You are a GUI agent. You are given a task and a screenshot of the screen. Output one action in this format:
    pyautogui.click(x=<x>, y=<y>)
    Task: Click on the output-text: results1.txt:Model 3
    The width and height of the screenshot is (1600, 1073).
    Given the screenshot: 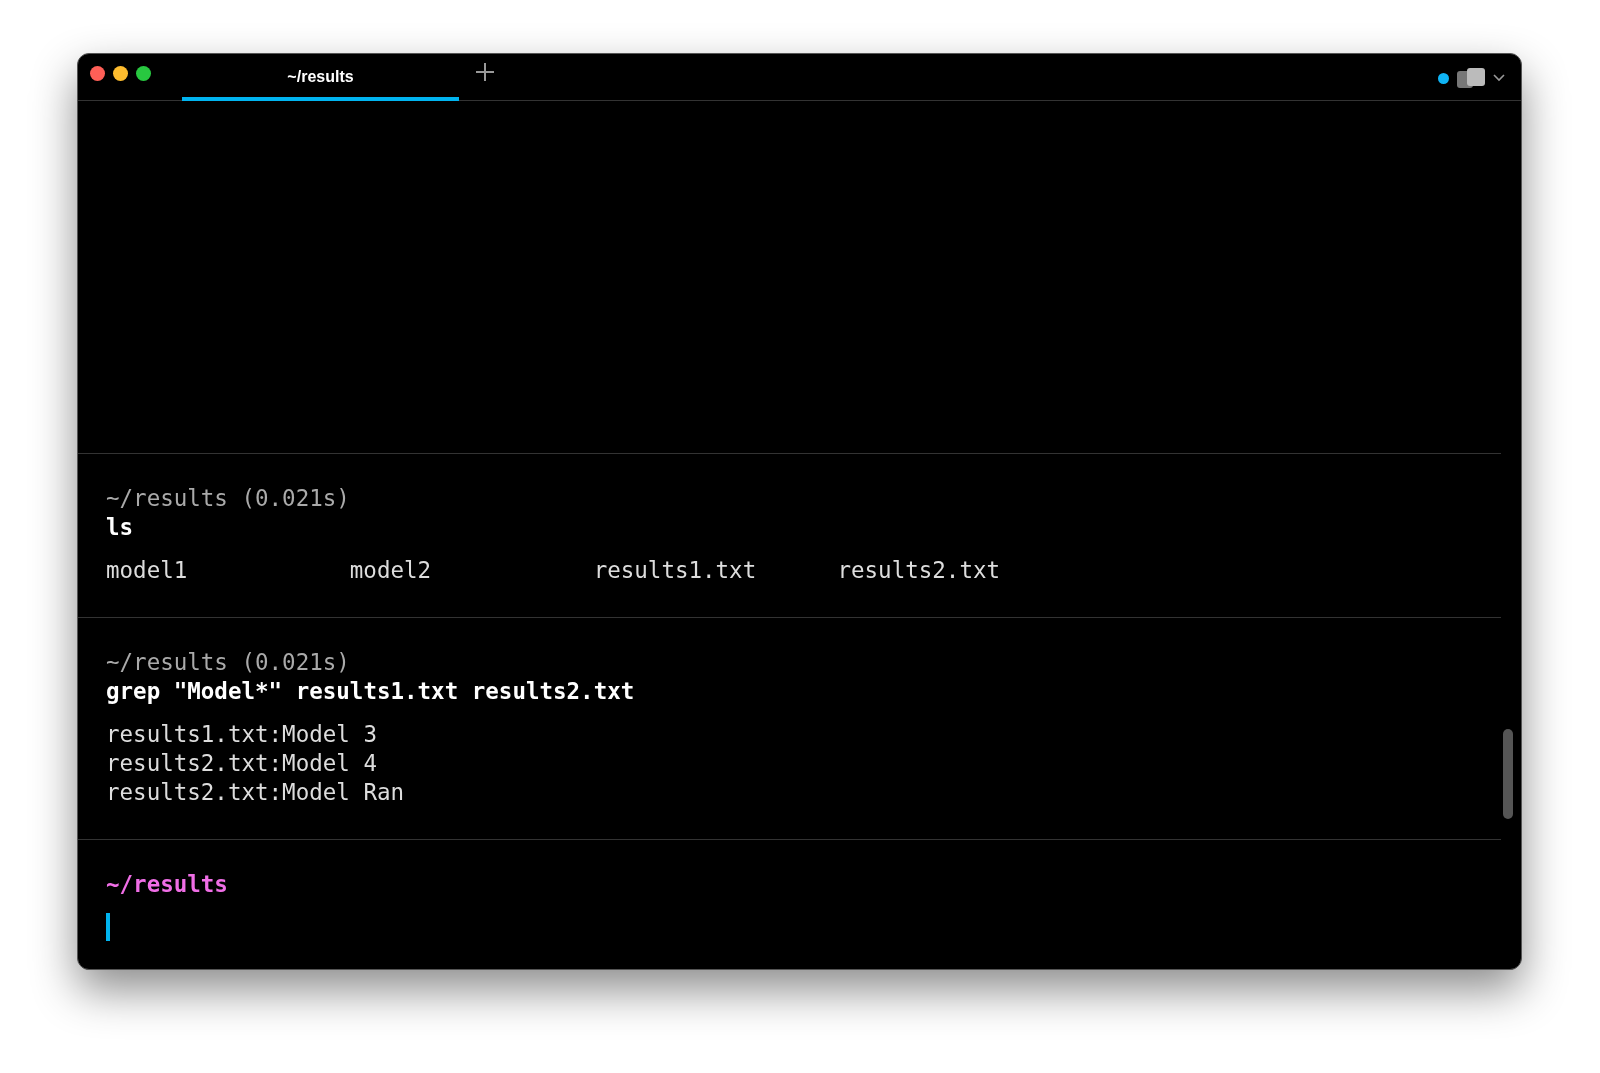 What is the action you would take?
    pyautogui.click(x=241, y=734)
    